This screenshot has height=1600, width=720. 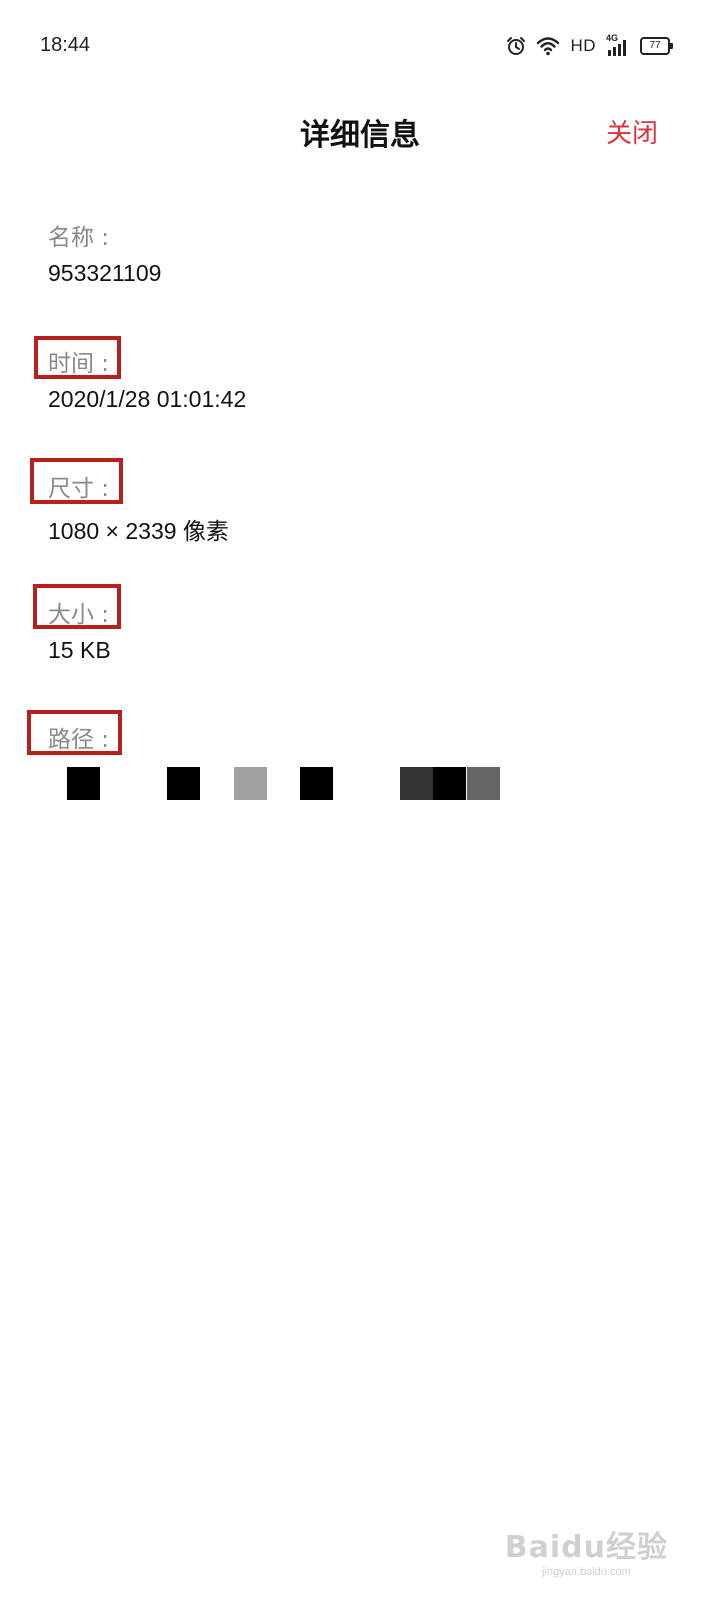 I want to click on watermark: Baidu经验 jingyan.baidu.com, so click(x=586, y=1550).